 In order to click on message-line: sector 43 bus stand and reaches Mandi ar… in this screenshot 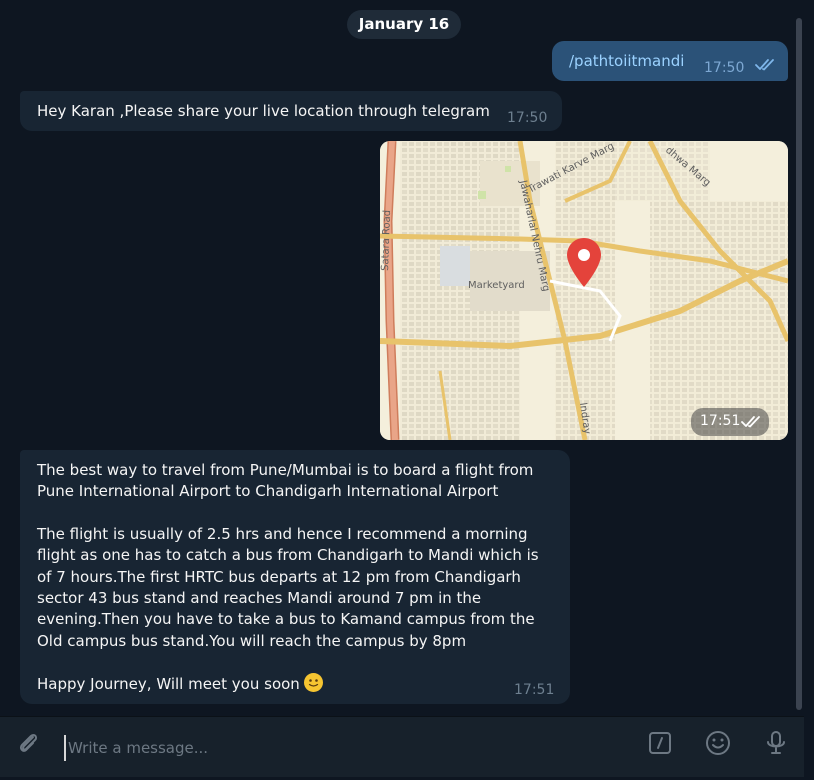, I will do `click(259, 598)`.